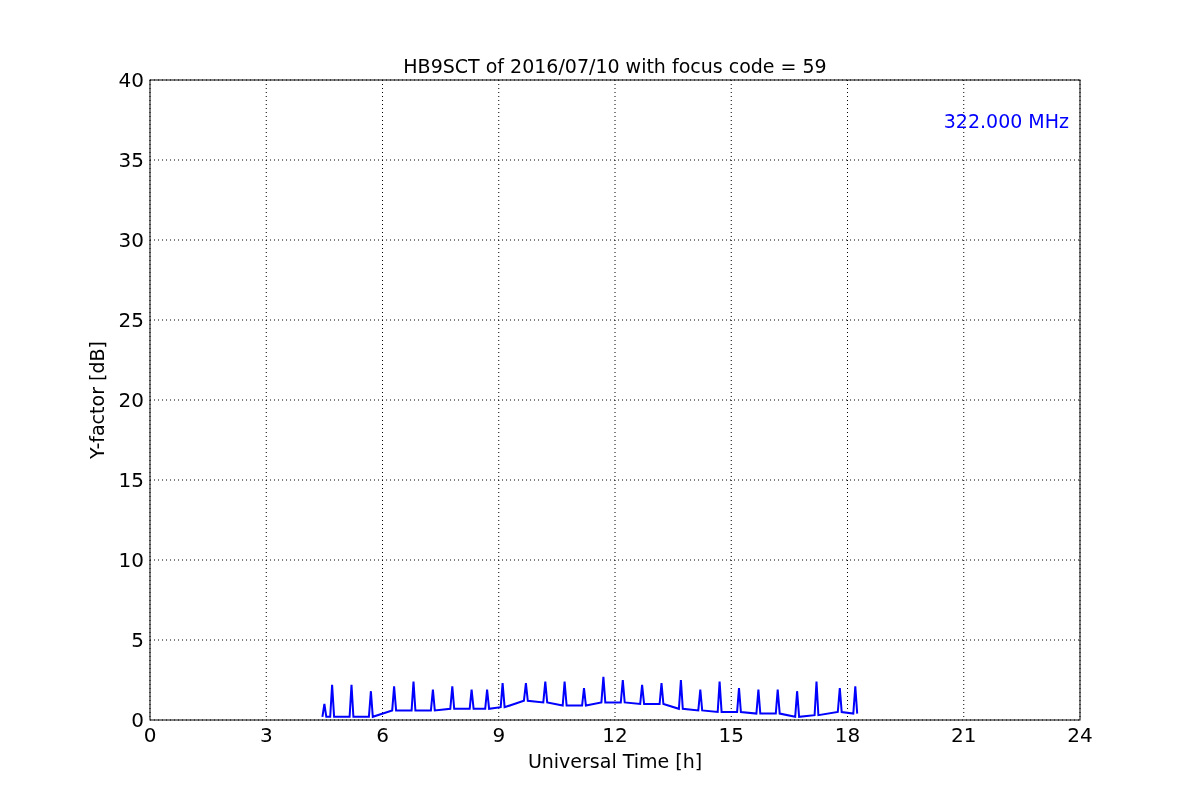  What do you see at coordinates (731, 735) in the screenshot?
I see `x-tick-label: 15` at bounding box center [731, 735].